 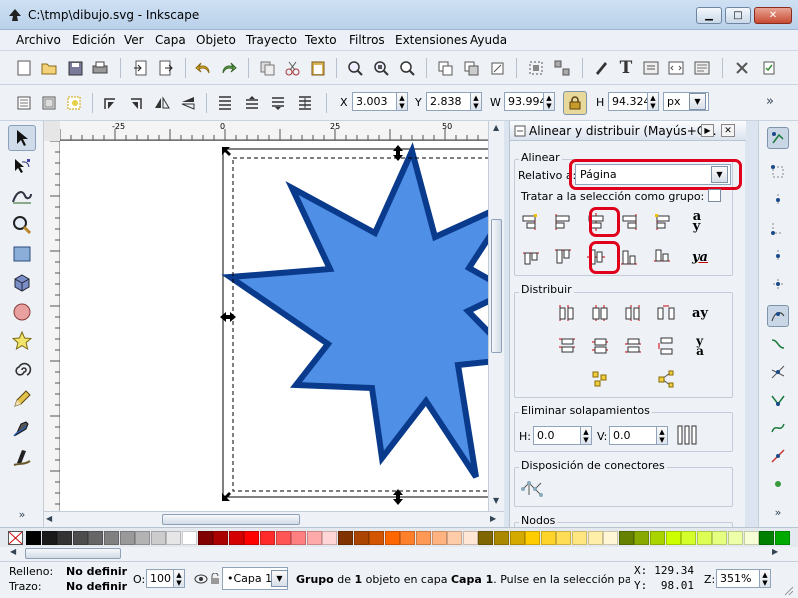 I want to click on toolbox-overflow-icon: », so click(x=22, y=514).